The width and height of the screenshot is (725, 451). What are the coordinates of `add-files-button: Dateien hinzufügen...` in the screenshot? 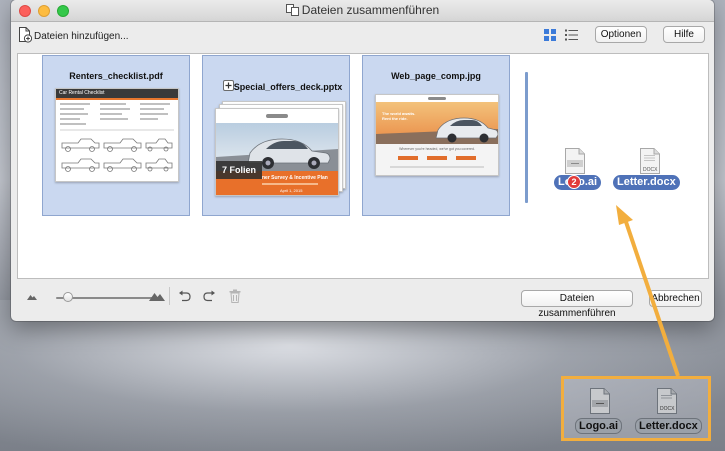 It's located at (73, 34).